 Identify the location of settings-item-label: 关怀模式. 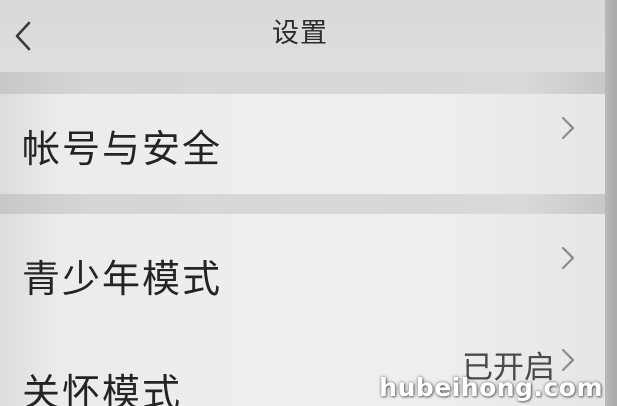
(102, 388).